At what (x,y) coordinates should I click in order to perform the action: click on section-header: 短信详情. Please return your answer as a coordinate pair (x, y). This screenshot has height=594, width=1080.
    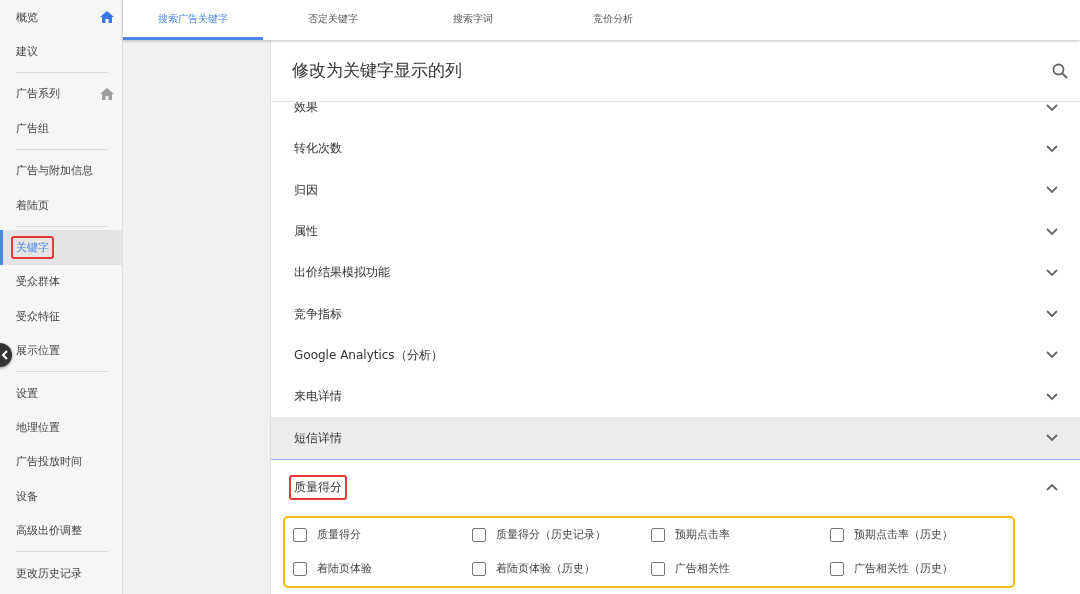
    Looking at the image, I should click on (675, 438).